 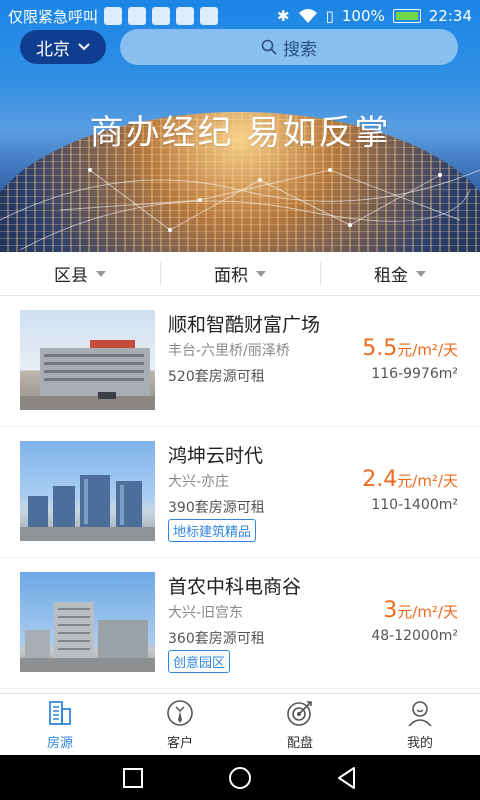 What do you see at coordinates (199, 661) in the screenshot?
I see `listing-tag: 创意园区` at bounding box center [199, 661].